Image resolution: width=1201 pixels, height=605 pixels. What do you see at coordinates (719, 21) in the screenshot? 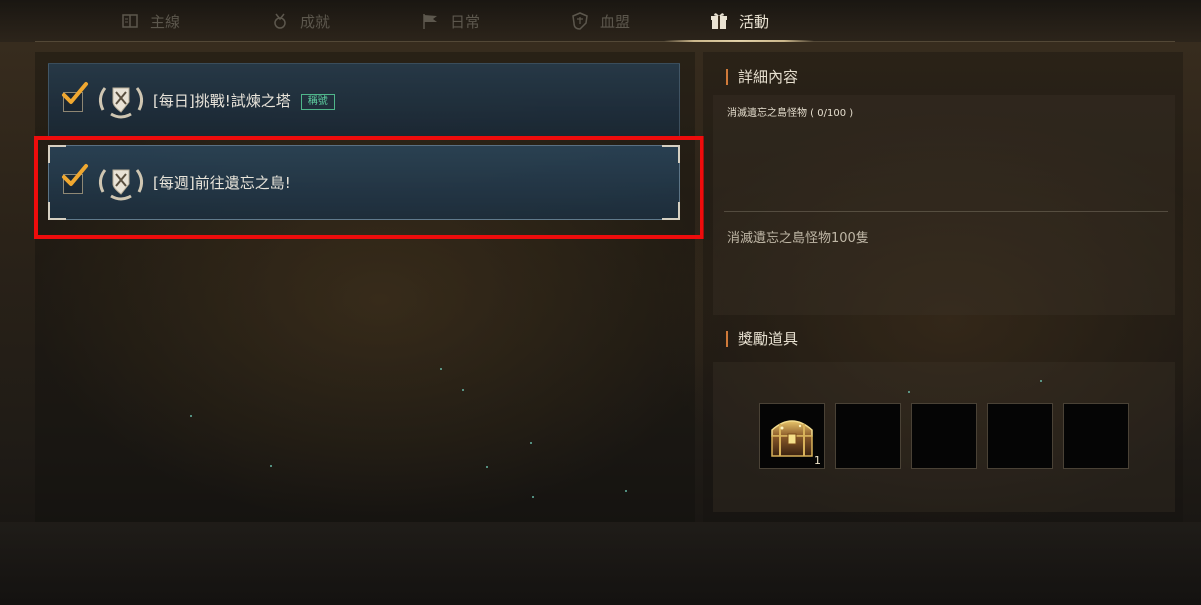
I see `gift-icon` at bounding box center [719, 21].